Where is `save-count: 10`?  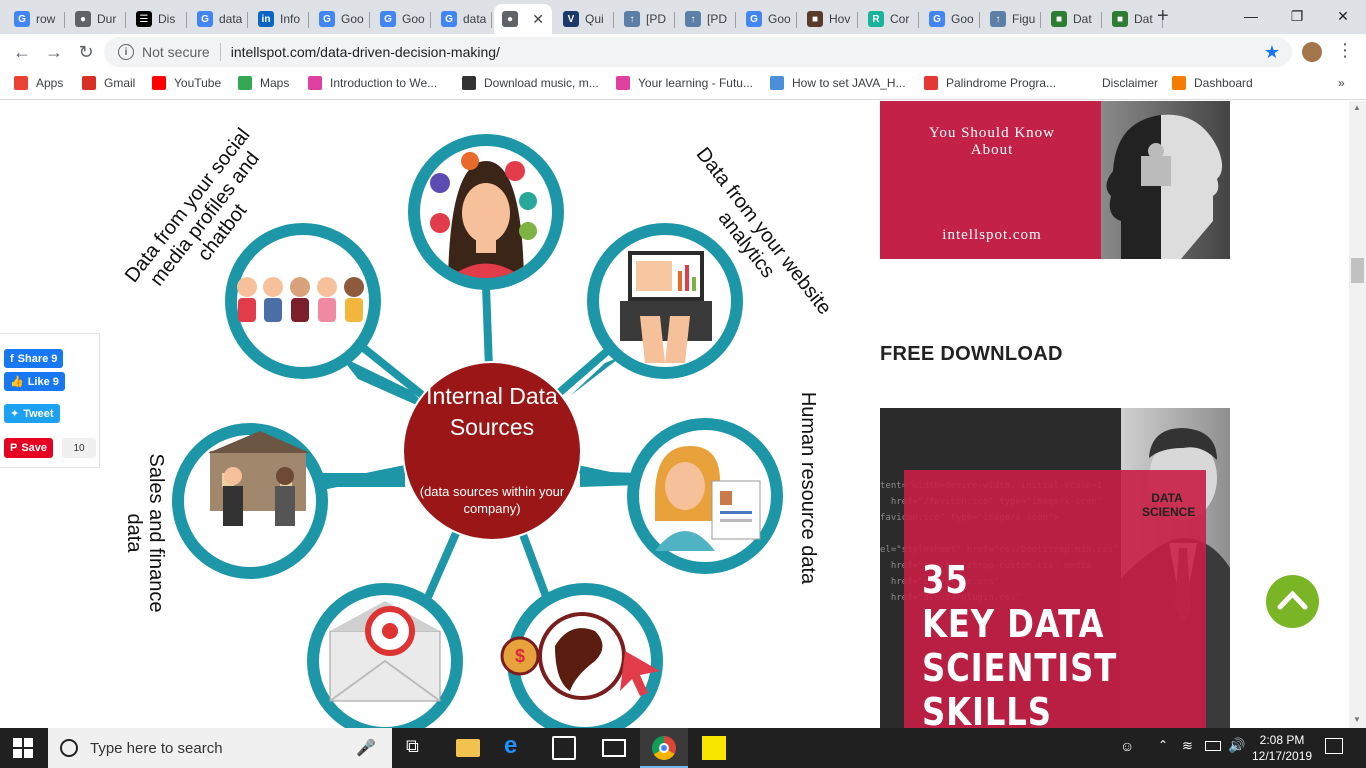
save-count: 10 is located at coordinates (79, 448).